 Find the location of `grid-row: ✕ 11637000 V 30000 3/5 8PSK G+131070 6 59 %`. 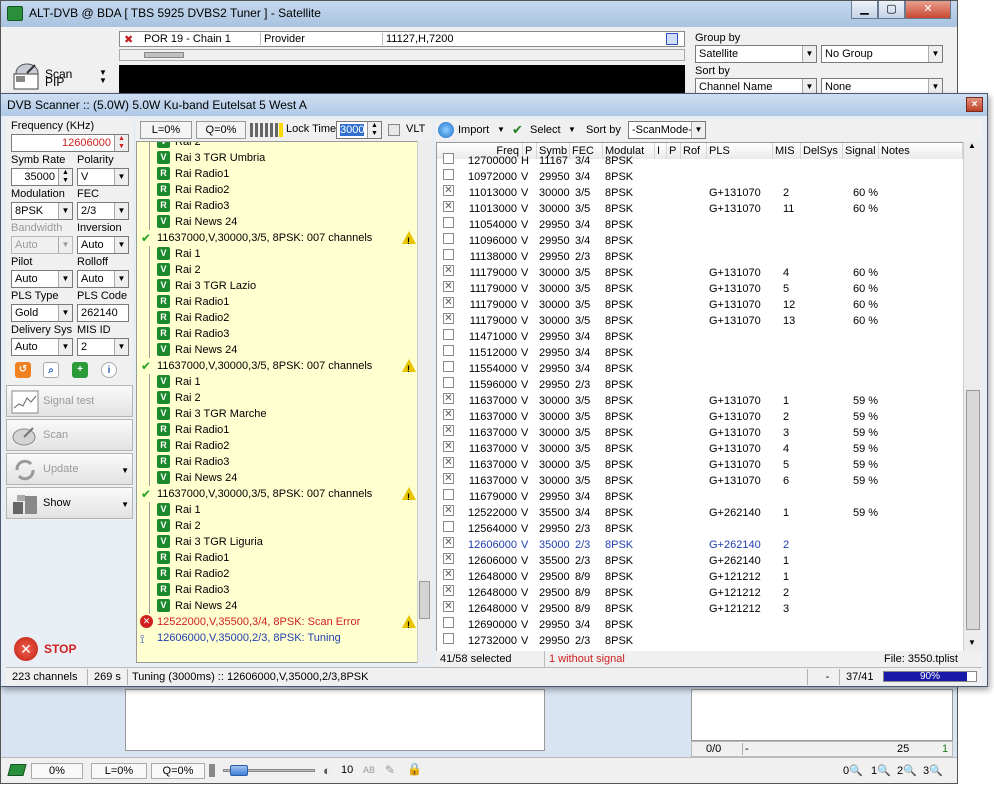

grid-row: ✕ 11637000 V 30000 3/5 8PSK G+131070 6 59 % is located at coordinates (702, 481).